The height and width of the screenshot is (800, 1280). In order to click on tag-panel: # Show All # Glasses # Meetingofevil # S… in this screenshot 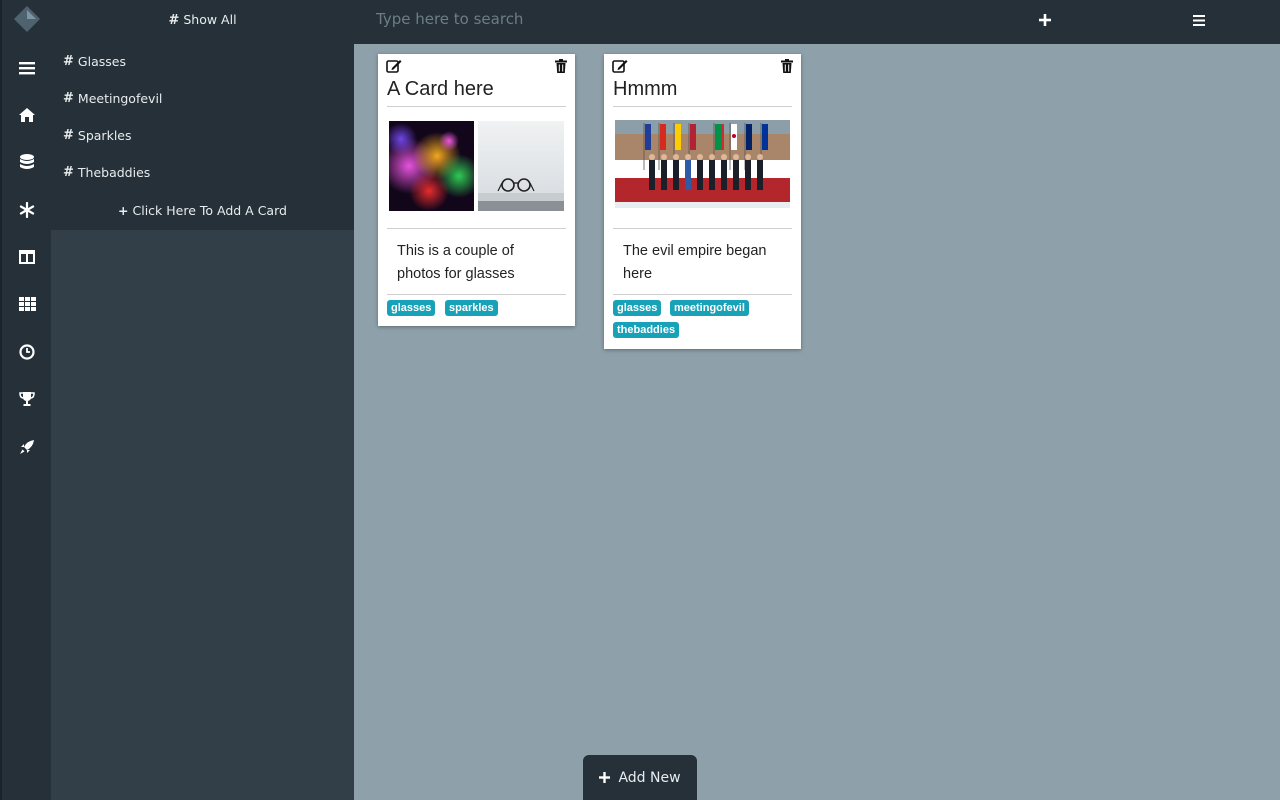, I will do `click(202, 115)`.